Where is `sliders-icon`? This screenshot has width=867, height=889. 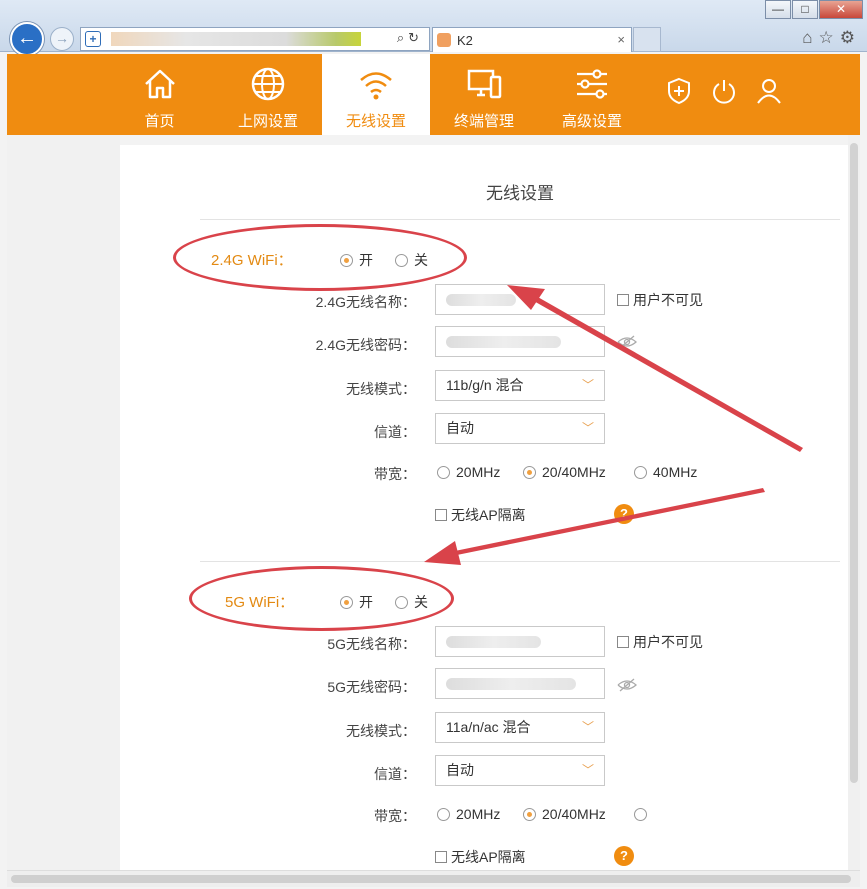
sliders-icon is located at coordinates (592, 84).